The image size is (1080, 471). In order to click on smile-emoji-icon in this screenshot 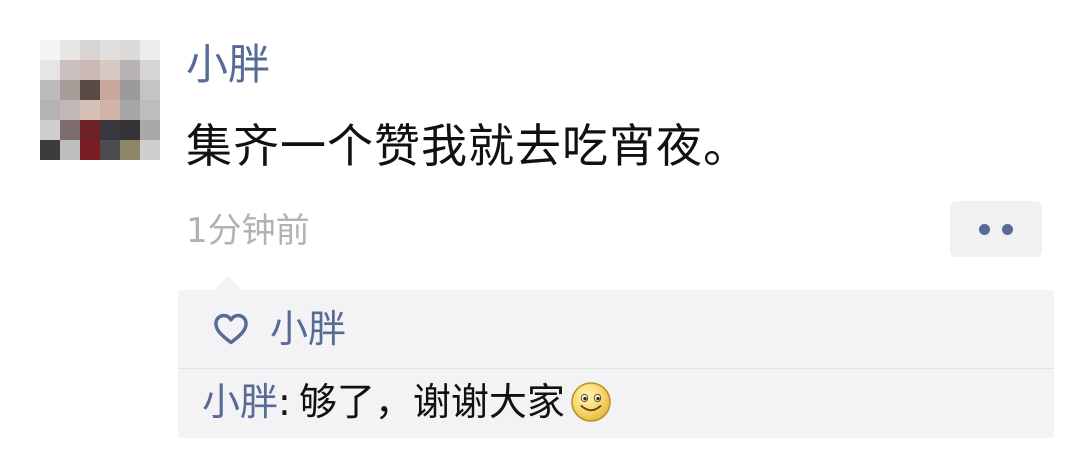, I will do `click(591, 402)`.